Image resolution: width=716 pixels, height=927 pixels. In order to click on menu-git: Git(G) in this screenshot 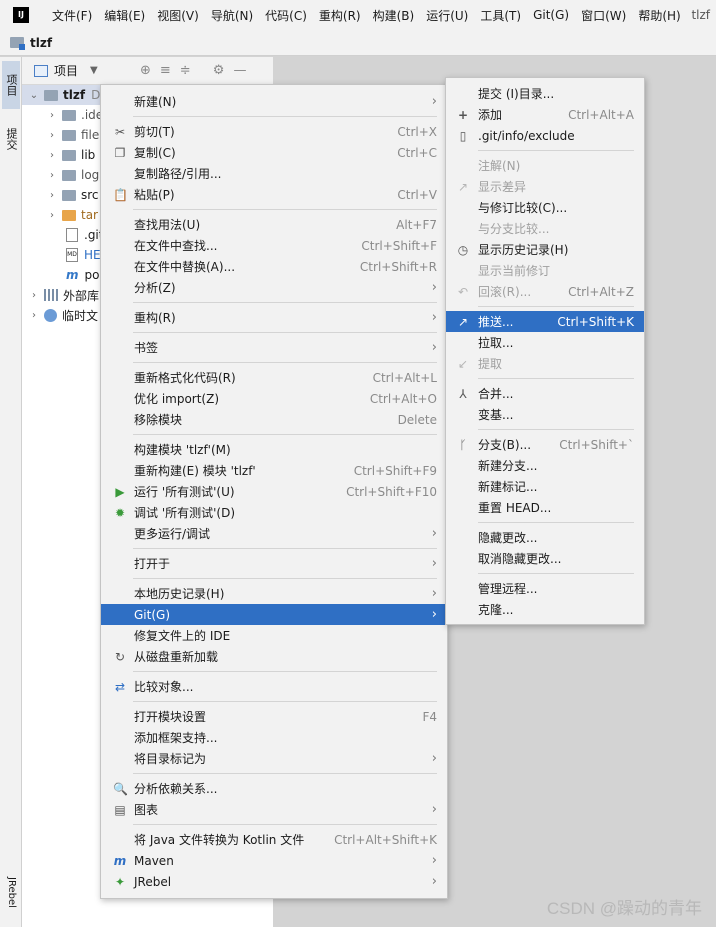, I will do `click(551, 15)`.